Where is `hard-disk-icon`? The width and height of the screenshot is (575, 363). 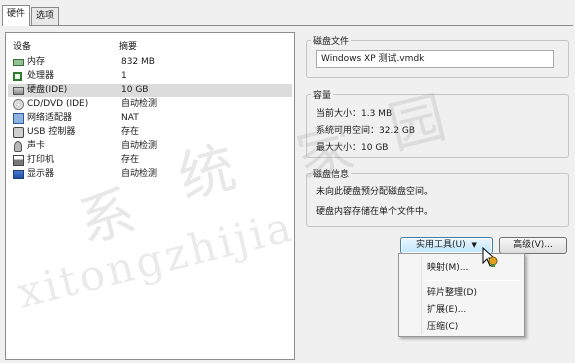
hard-disk-icon is located at coordinates (18, 91).